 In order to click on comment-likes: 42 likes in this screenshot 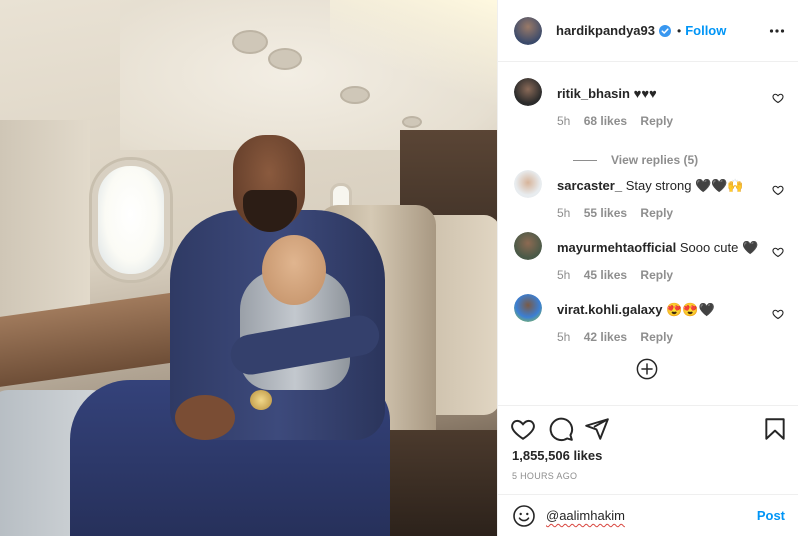, I will do `click(605, 337)`.